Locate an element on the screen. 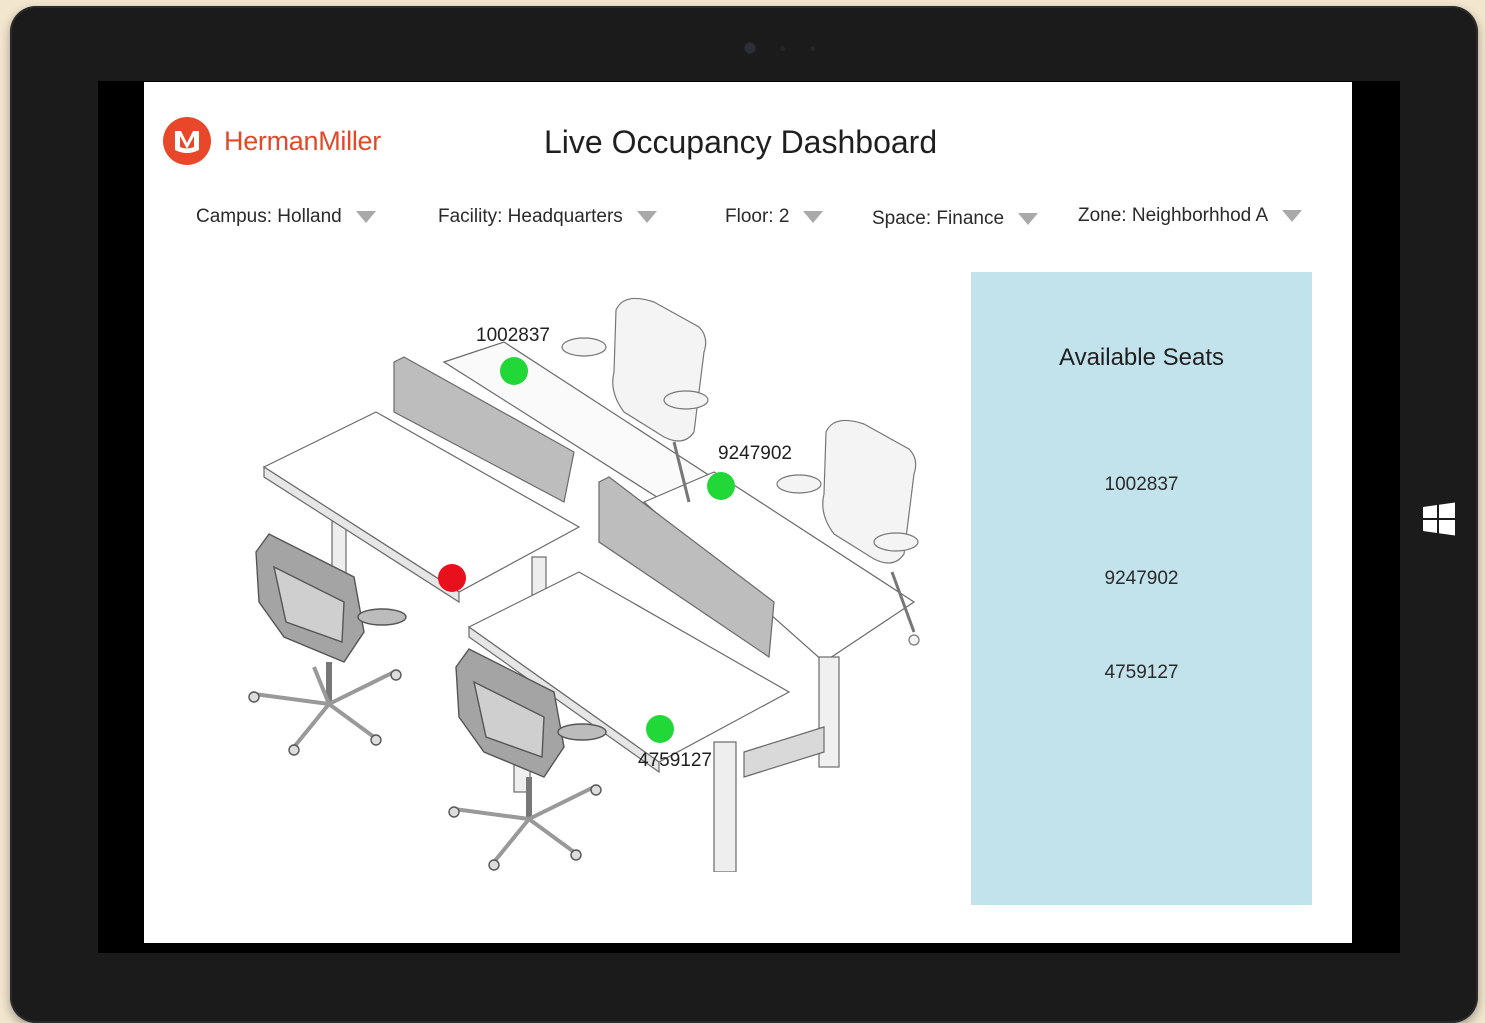  zone-filter-dropdown: Zone: Neighborhhod A is located at coordinates (1190, 216).